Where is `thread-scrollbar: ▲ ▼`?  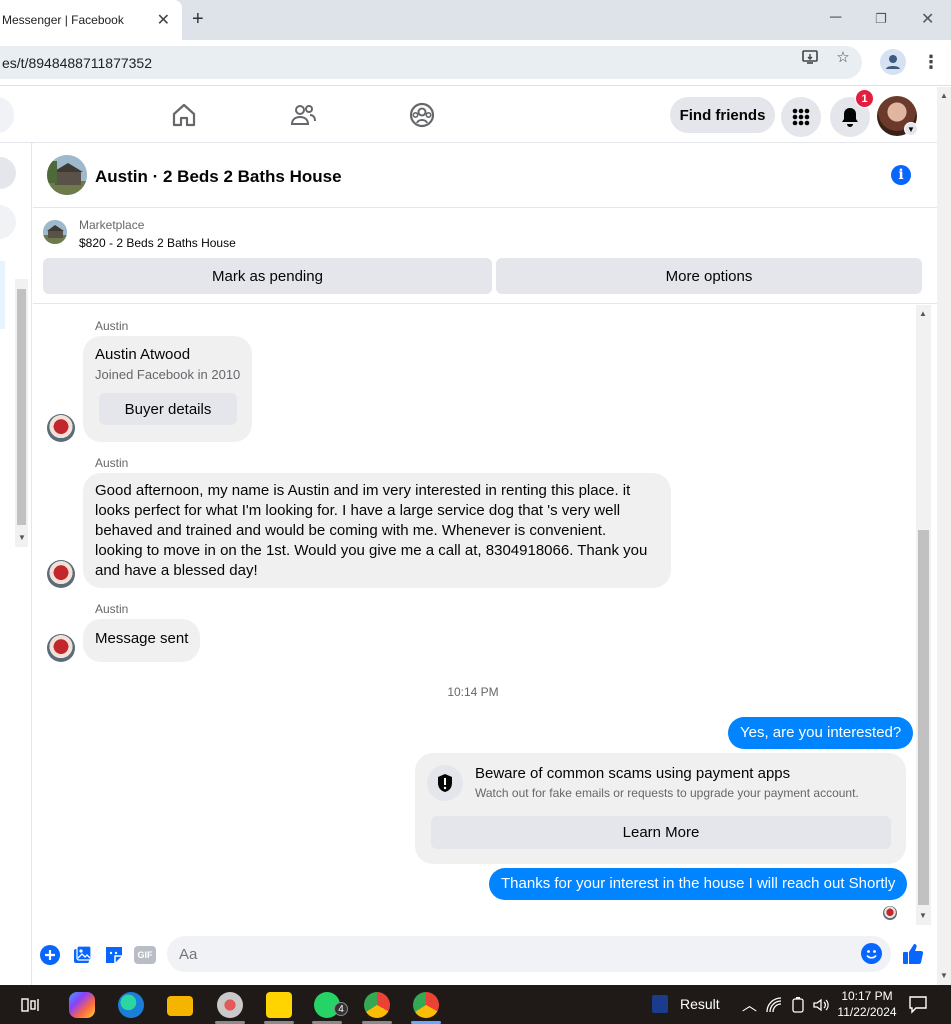 thread-scrollbar: ▲ ▼ is located at coordinates (923, 615).